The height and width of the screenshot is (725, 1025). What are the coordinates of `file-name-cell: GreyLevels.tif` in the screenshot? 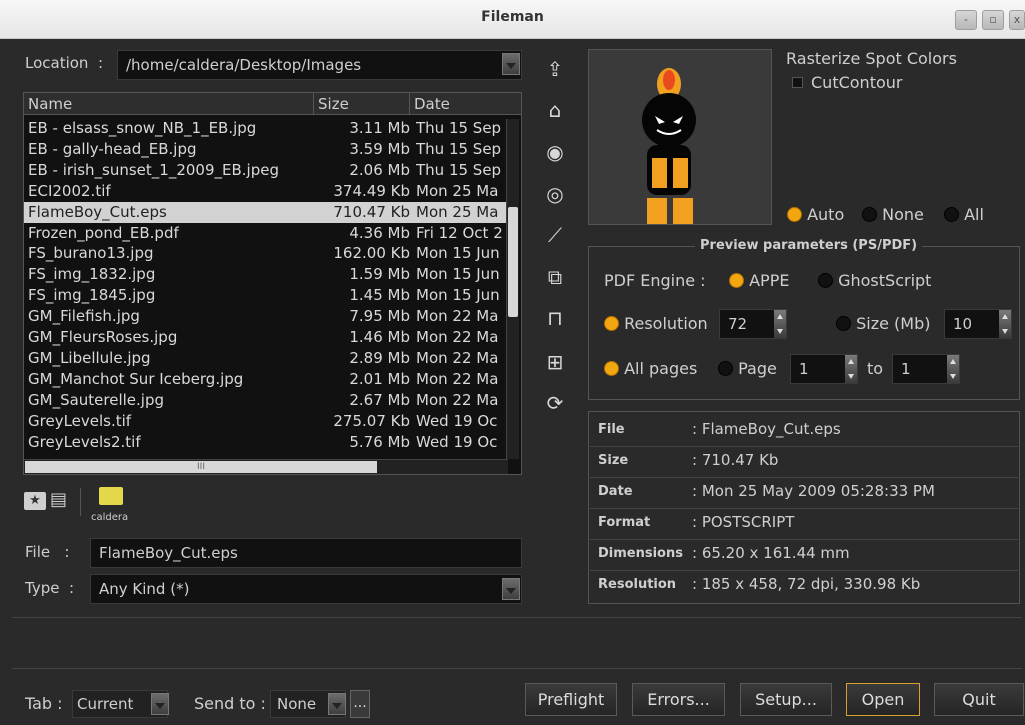 It's located at (80, 420).